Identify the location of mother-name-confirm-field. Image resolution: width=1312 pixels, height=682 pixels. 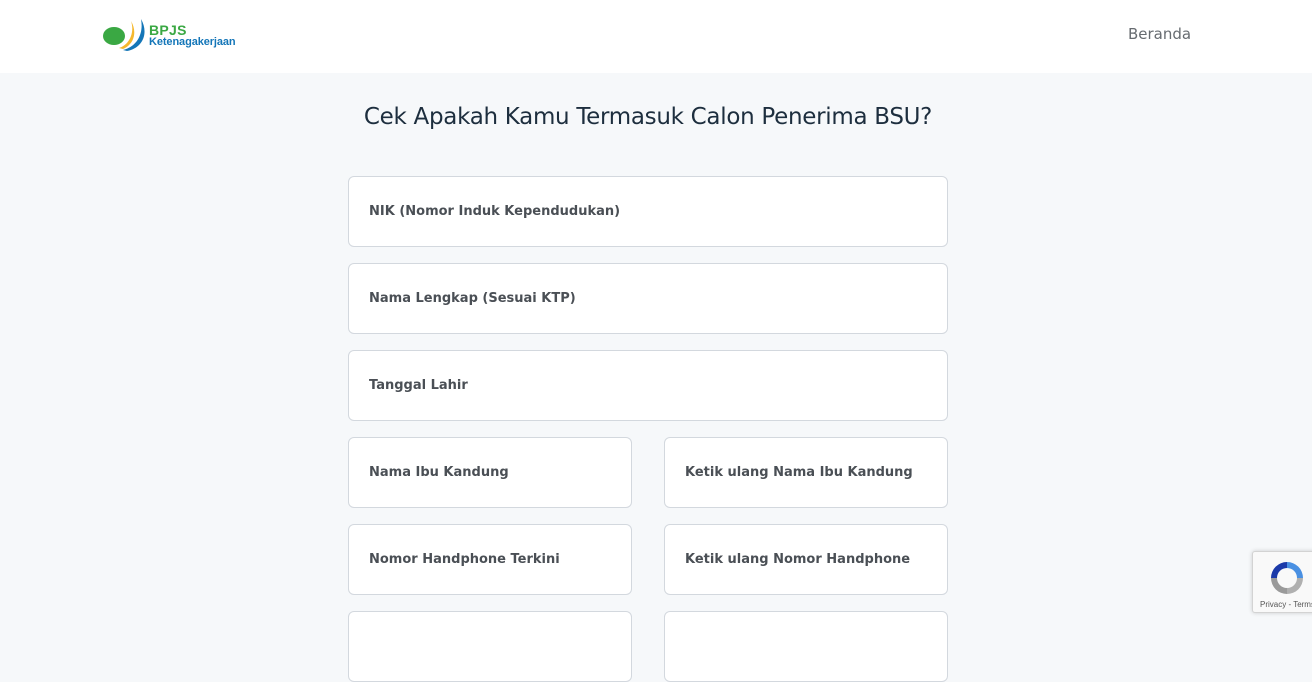
(806, 472).